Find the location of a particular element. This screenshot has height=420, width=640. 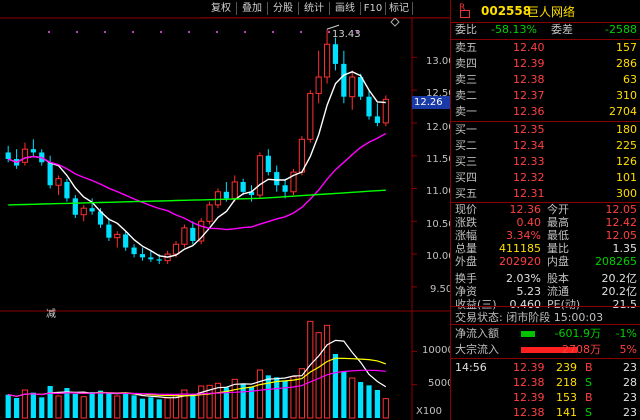

stat-row: 外盘 202920 内盘 208265 is located at coordinates (545, 261).